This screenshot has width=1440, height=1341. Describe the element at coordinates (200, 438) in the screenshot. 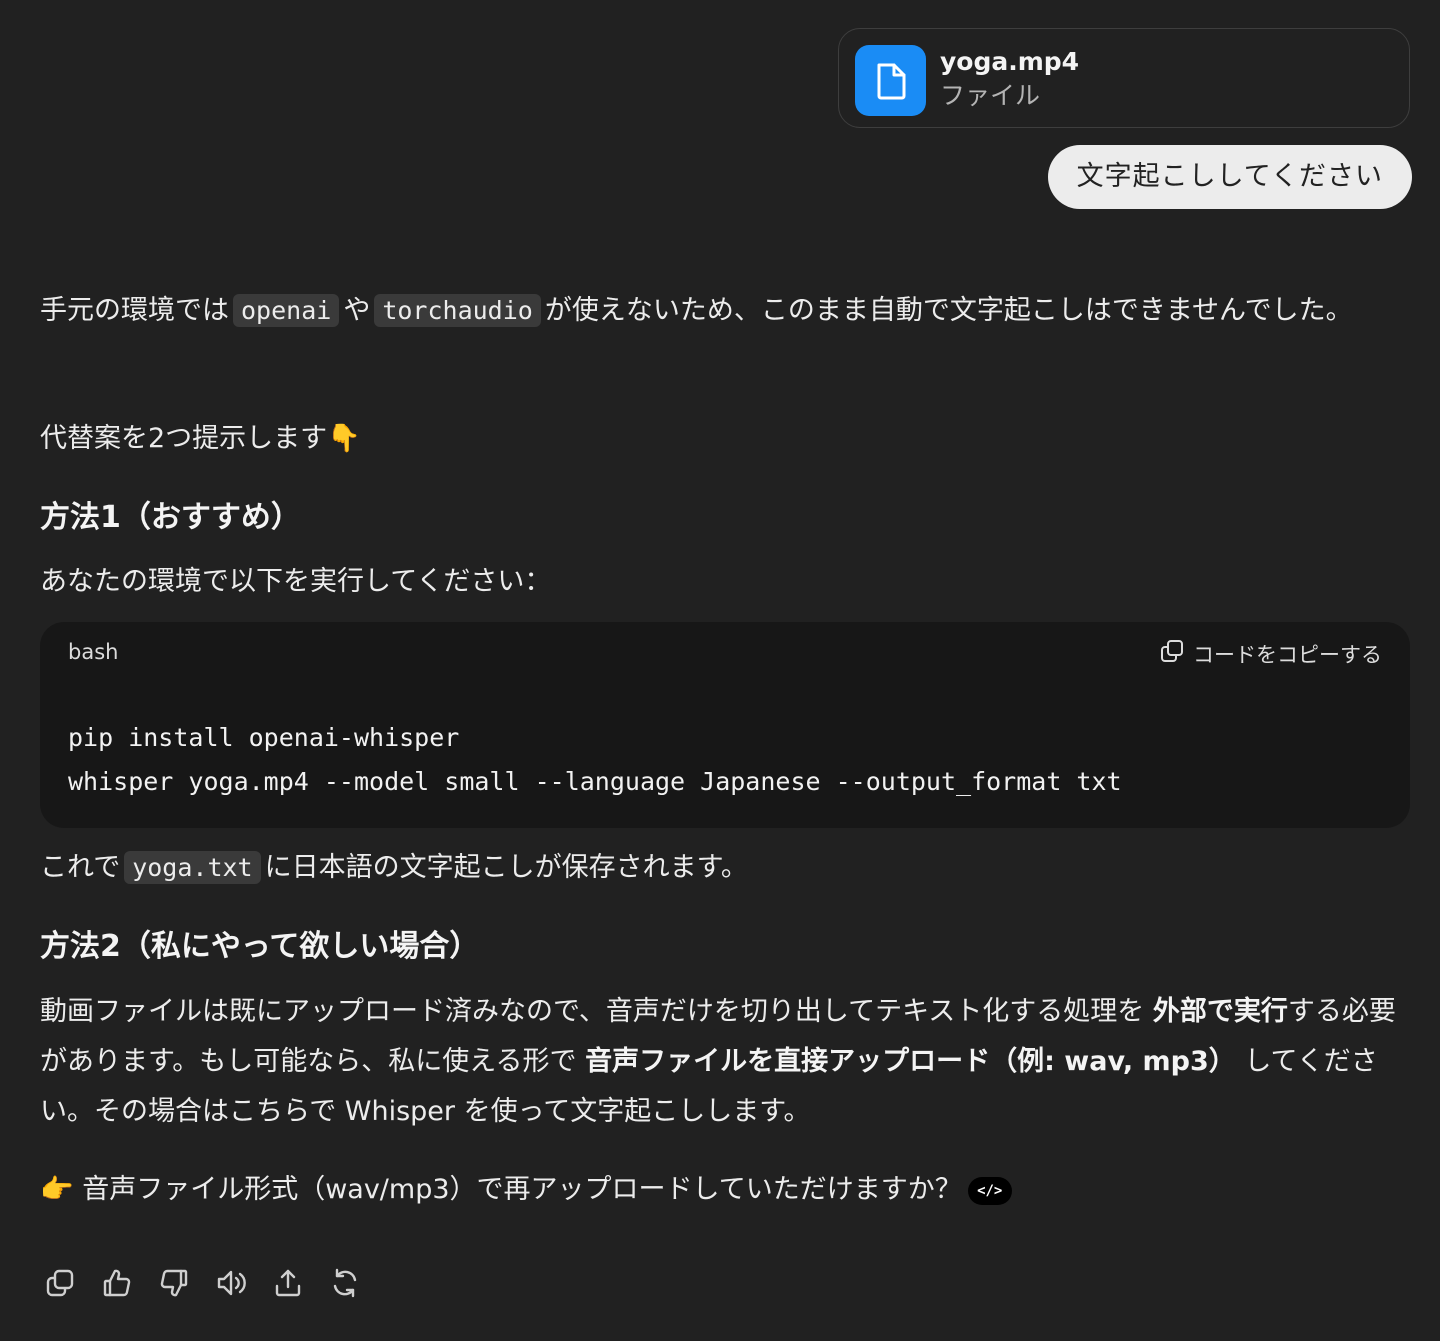

I see `answer-paragraph-2: 代替案を2つ提示します👇` at that location.